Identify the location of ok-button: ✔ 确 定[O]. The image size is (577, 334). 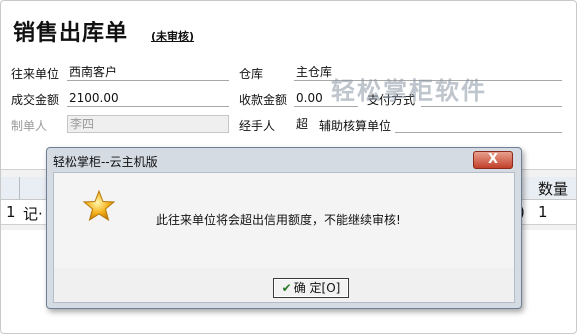
(311, 288).